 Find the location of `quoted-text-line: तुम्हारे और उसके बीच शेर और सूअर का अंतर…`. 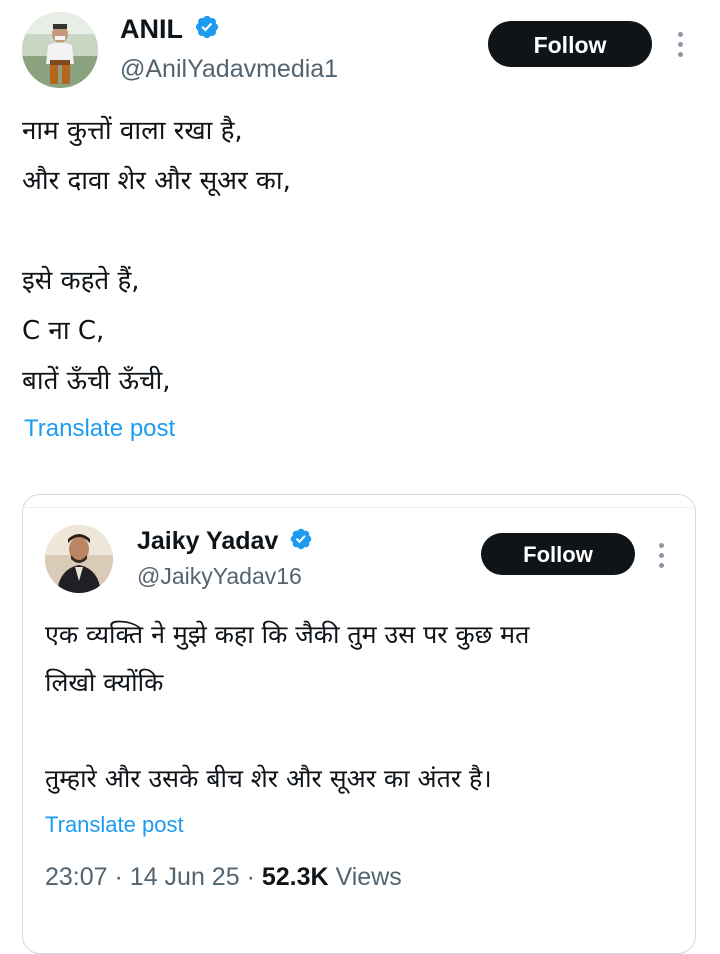

quoted-text-line: तुम्हारे और उसके बीच शेर और सूअर का अंतर… is located at coordinates (268, 778).